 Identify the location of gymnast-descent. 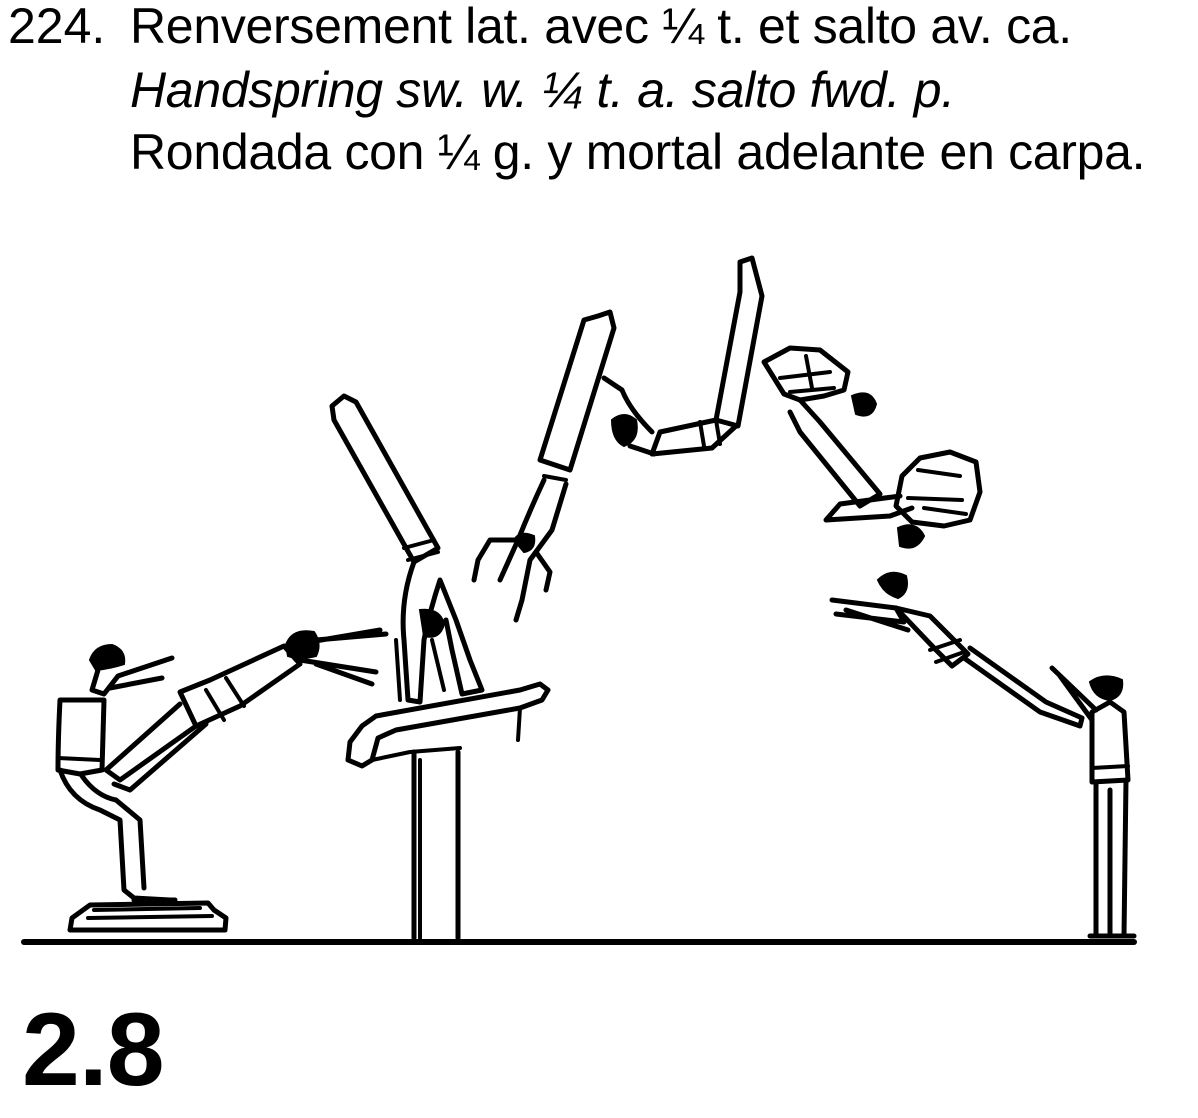
(957, 650).